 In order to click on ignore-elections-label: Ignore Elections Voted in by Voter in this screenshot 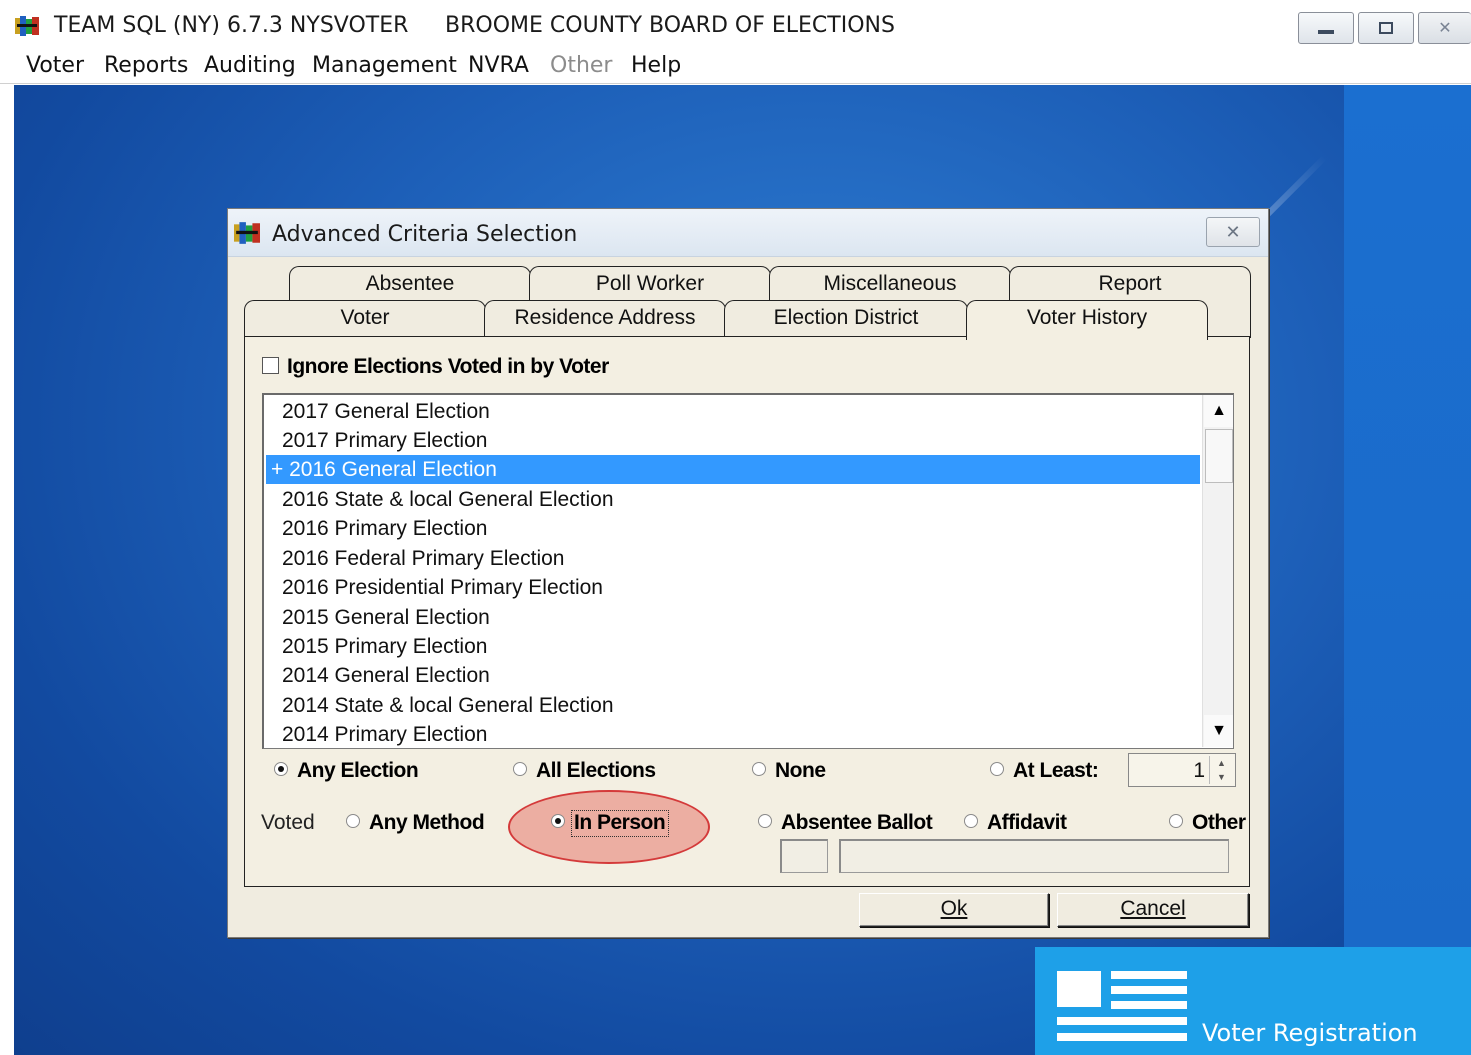, I will do `click(448, 366)`.